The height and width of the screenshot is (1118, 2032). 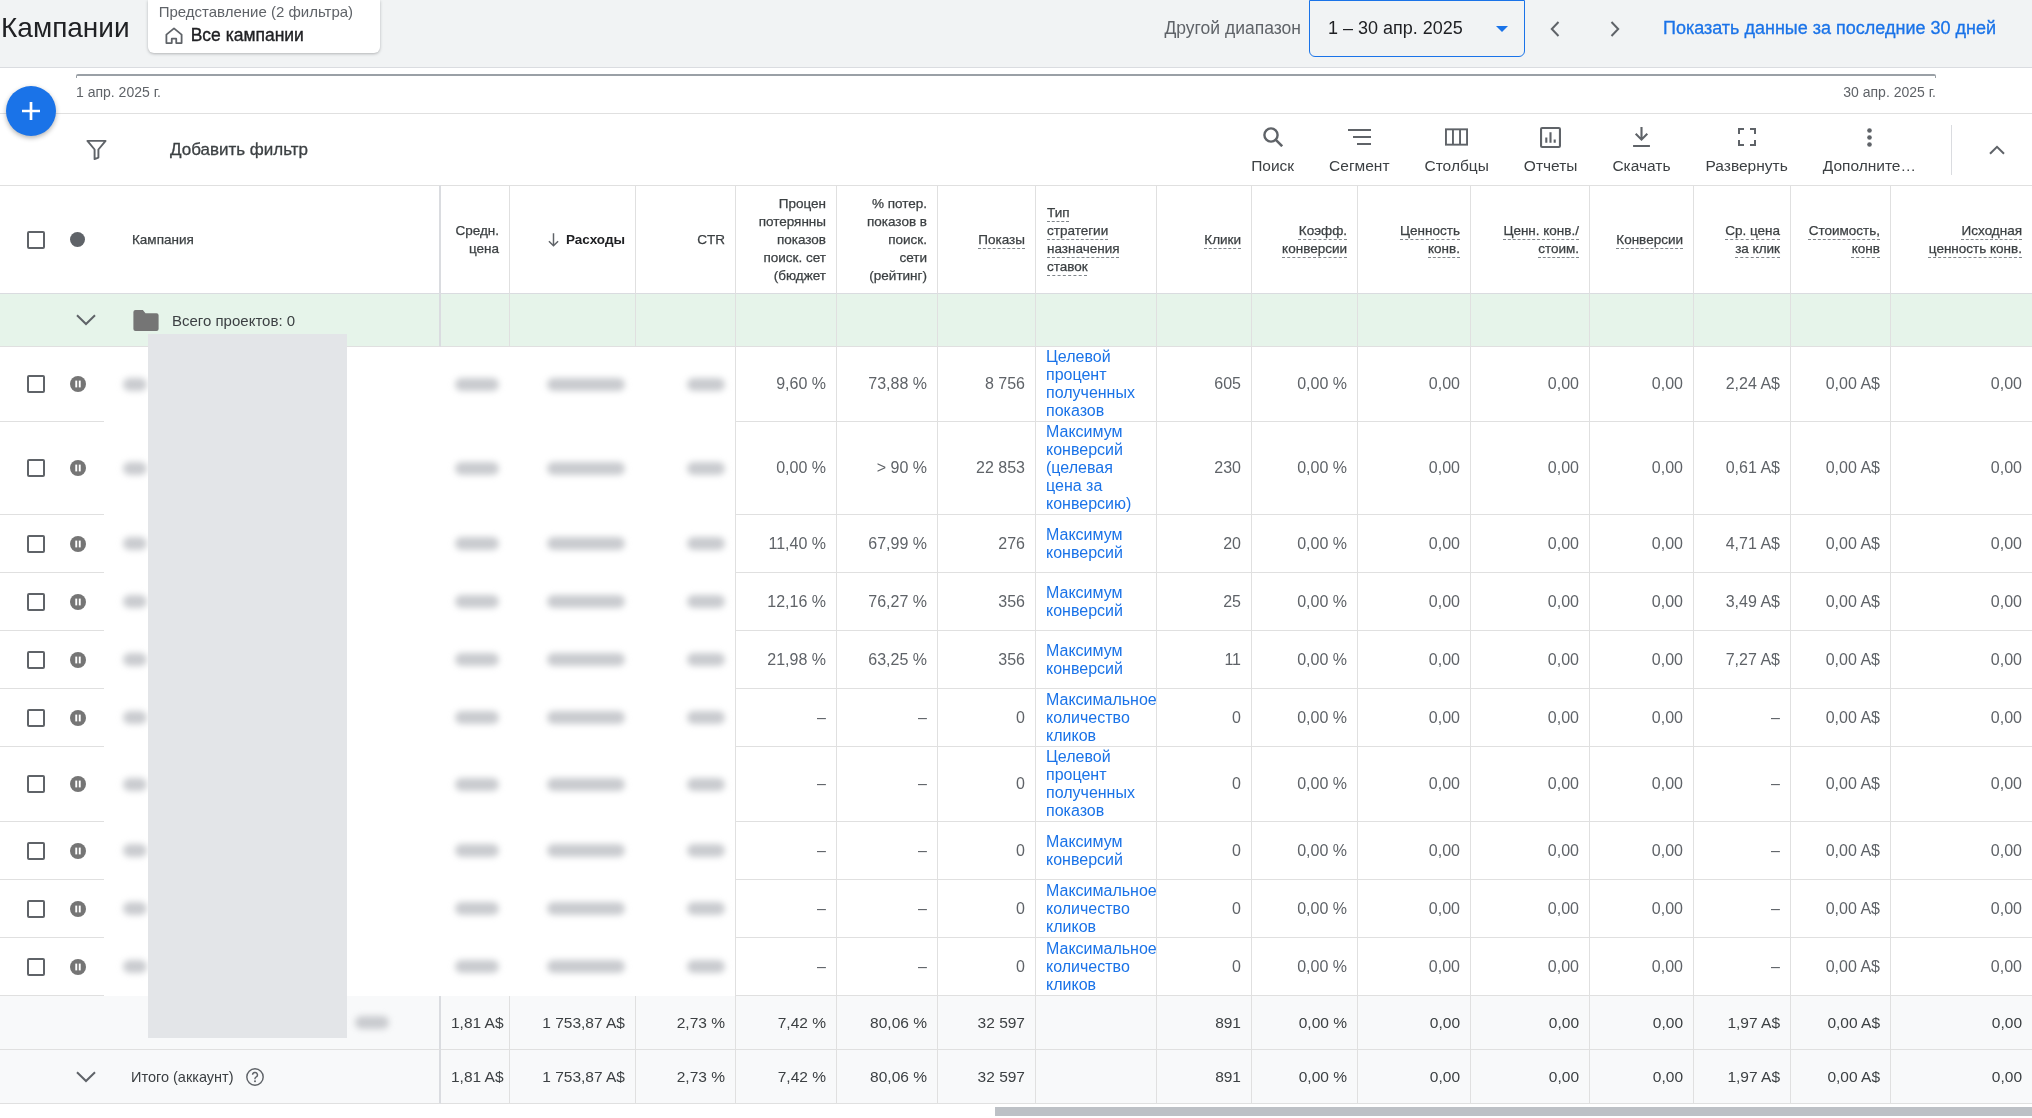 I want to click on columns-button: Столбцы, so click(x=1456, y=149).